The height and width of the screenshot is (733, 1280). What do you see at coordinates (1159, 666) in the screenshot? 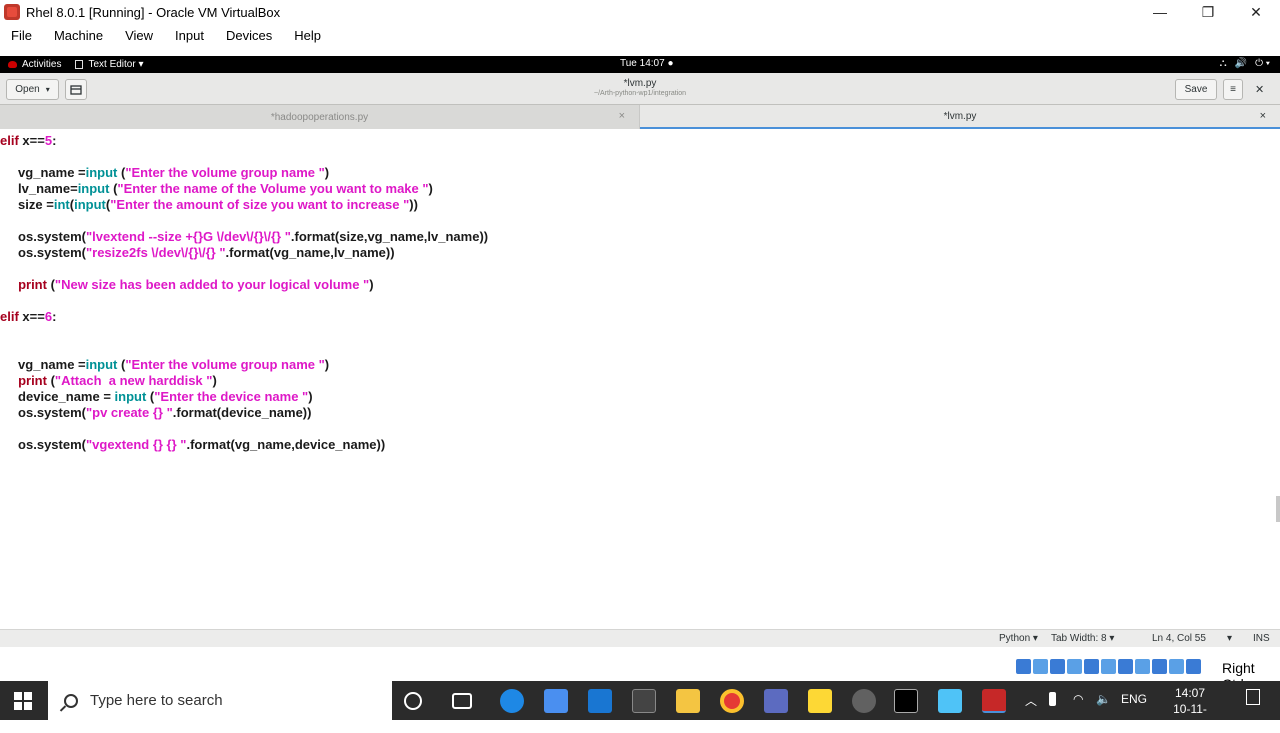
I see `cpu-icon` at bounding box center [1159, 666].